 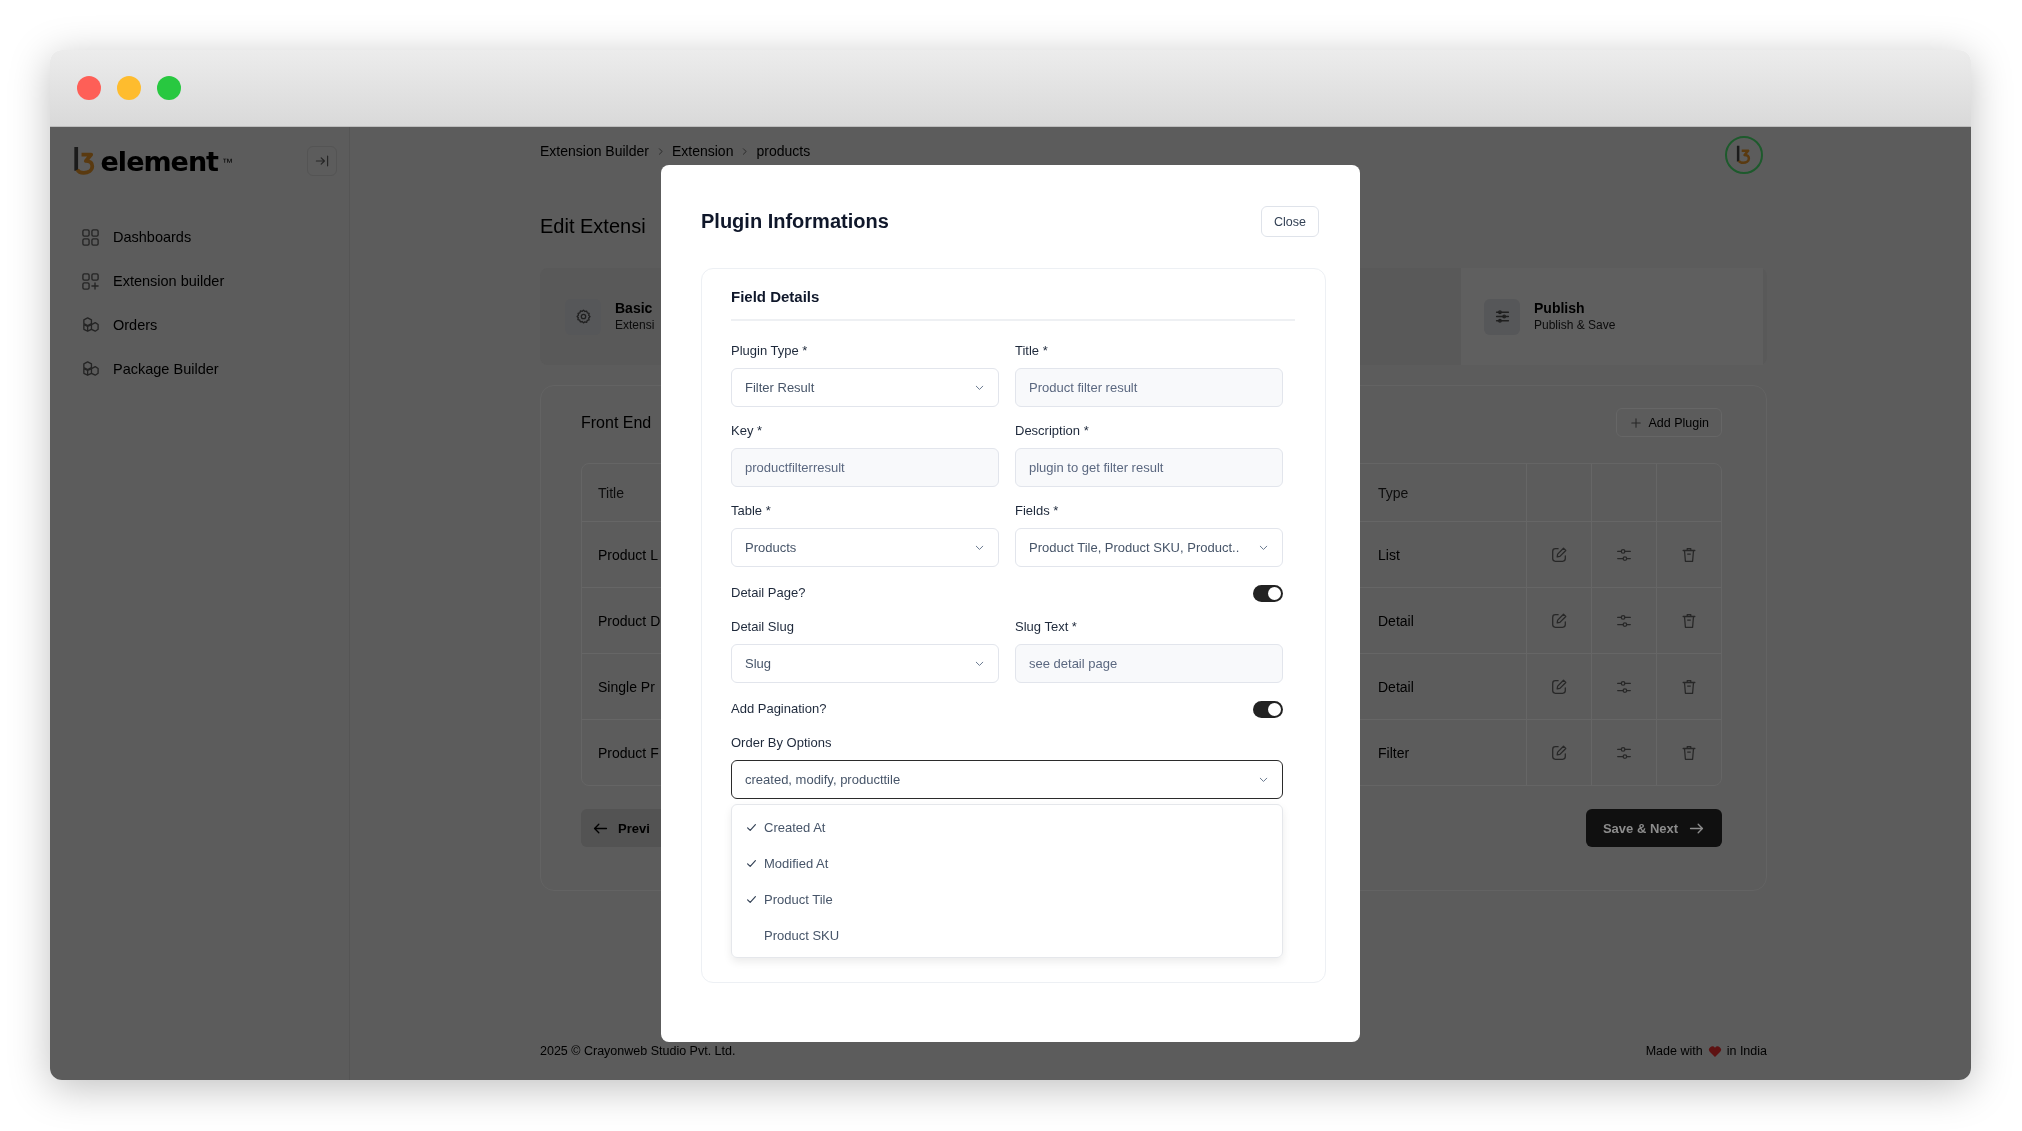 I want to click on column-header: Type, so click(x=1393, y=493).